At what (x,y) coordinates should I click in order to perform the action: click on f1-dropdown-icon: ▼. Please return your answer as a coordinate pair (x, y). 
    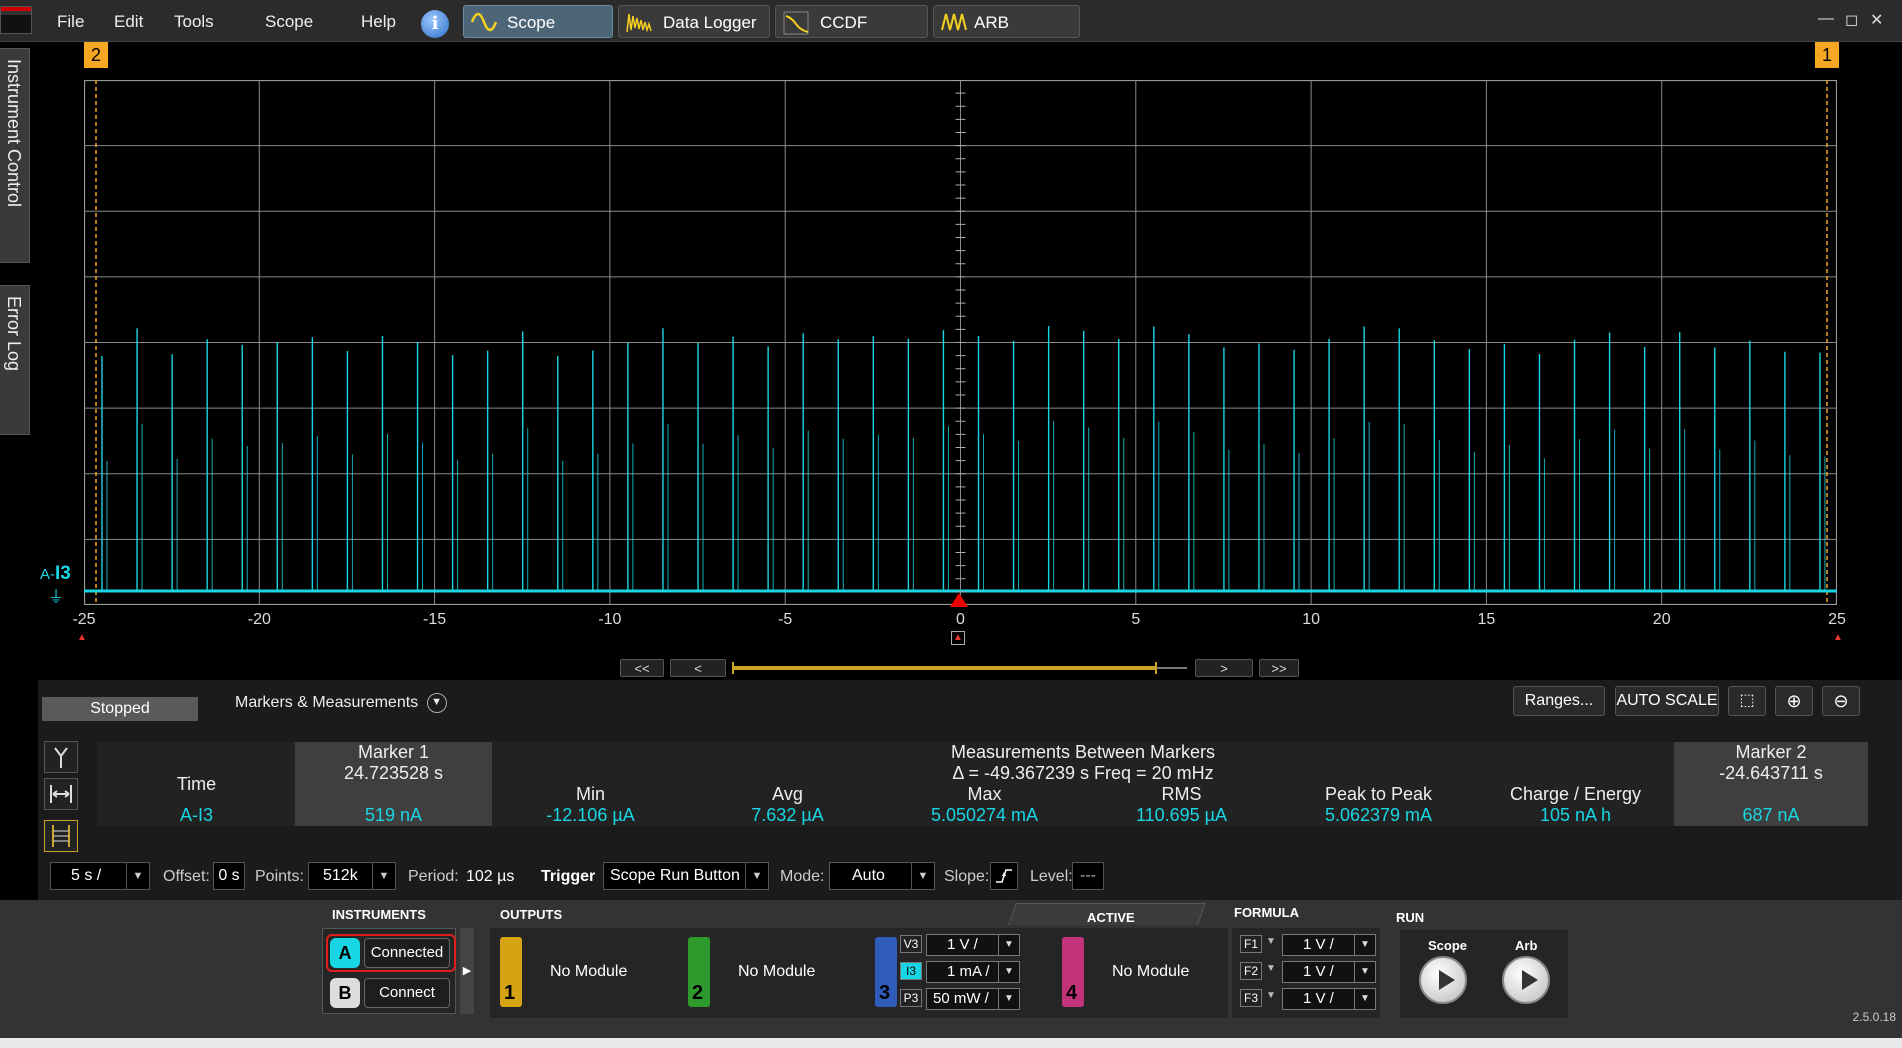
    Looking at the image, I should click on (1271, 941).